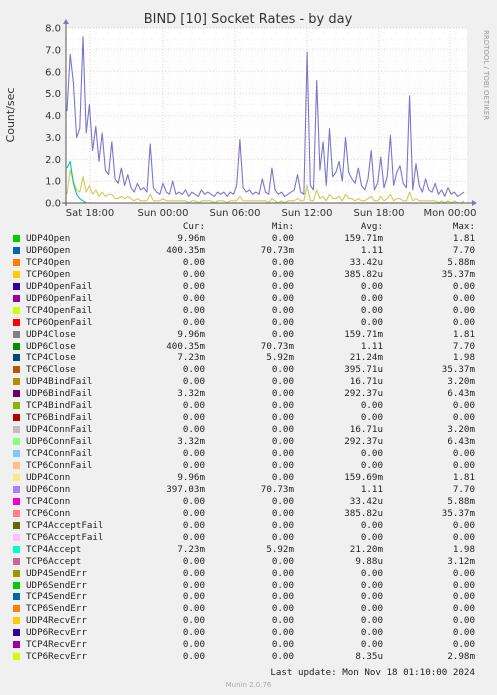 The width and height of the screenshot is (497, 695). I want to click on legend-row: TCP4Close 7.23m 5.92m 21.24m 1.98, so click(248, 358).